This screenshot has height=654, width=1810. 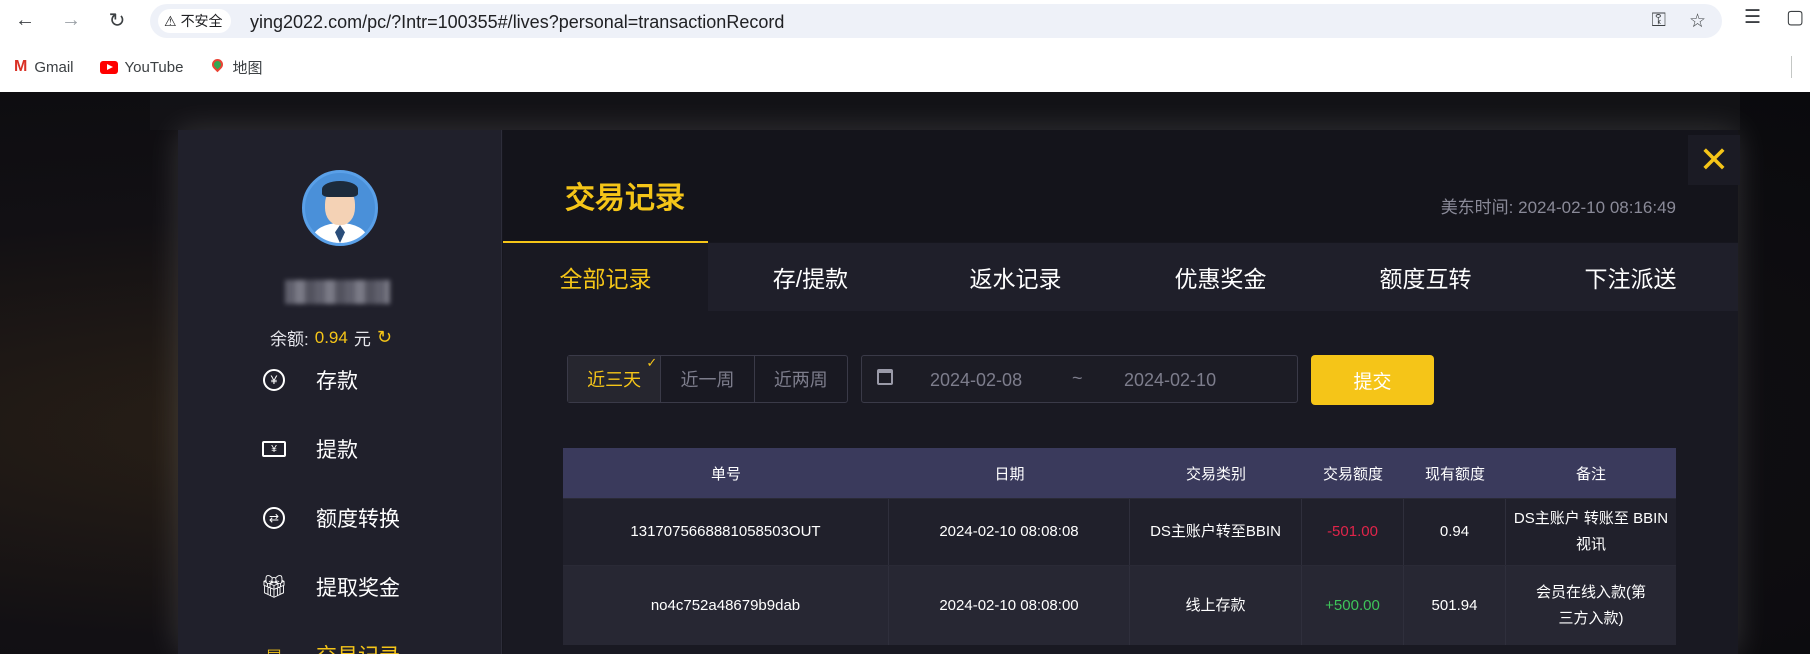 I want to click on gift-icon: 🎁︎, so click(x=274, y=586).